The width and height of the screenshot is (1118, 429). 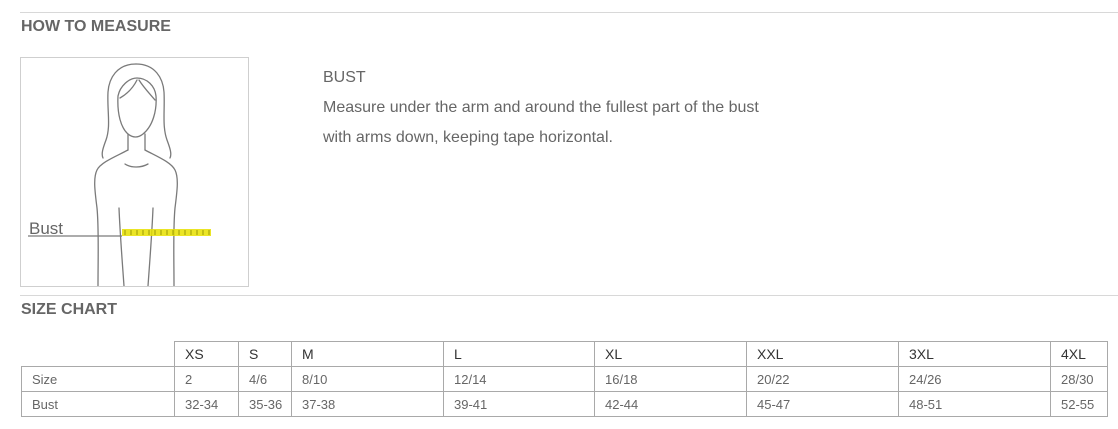 I want to click on bust-measure-illustration: Bust, so click(x=134, y=172).